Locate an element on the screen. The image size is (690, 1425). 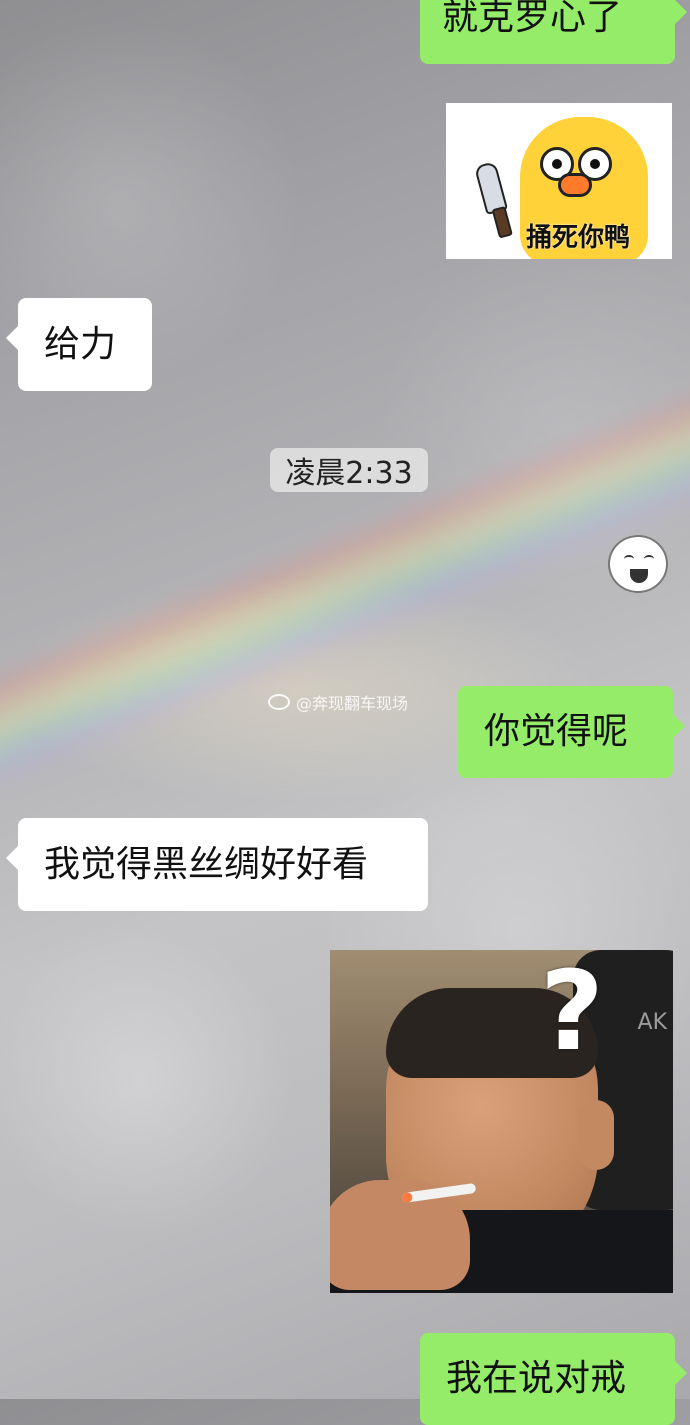
timestamp-badge: 凌晨2:33 is located at coordinates (349, 470).